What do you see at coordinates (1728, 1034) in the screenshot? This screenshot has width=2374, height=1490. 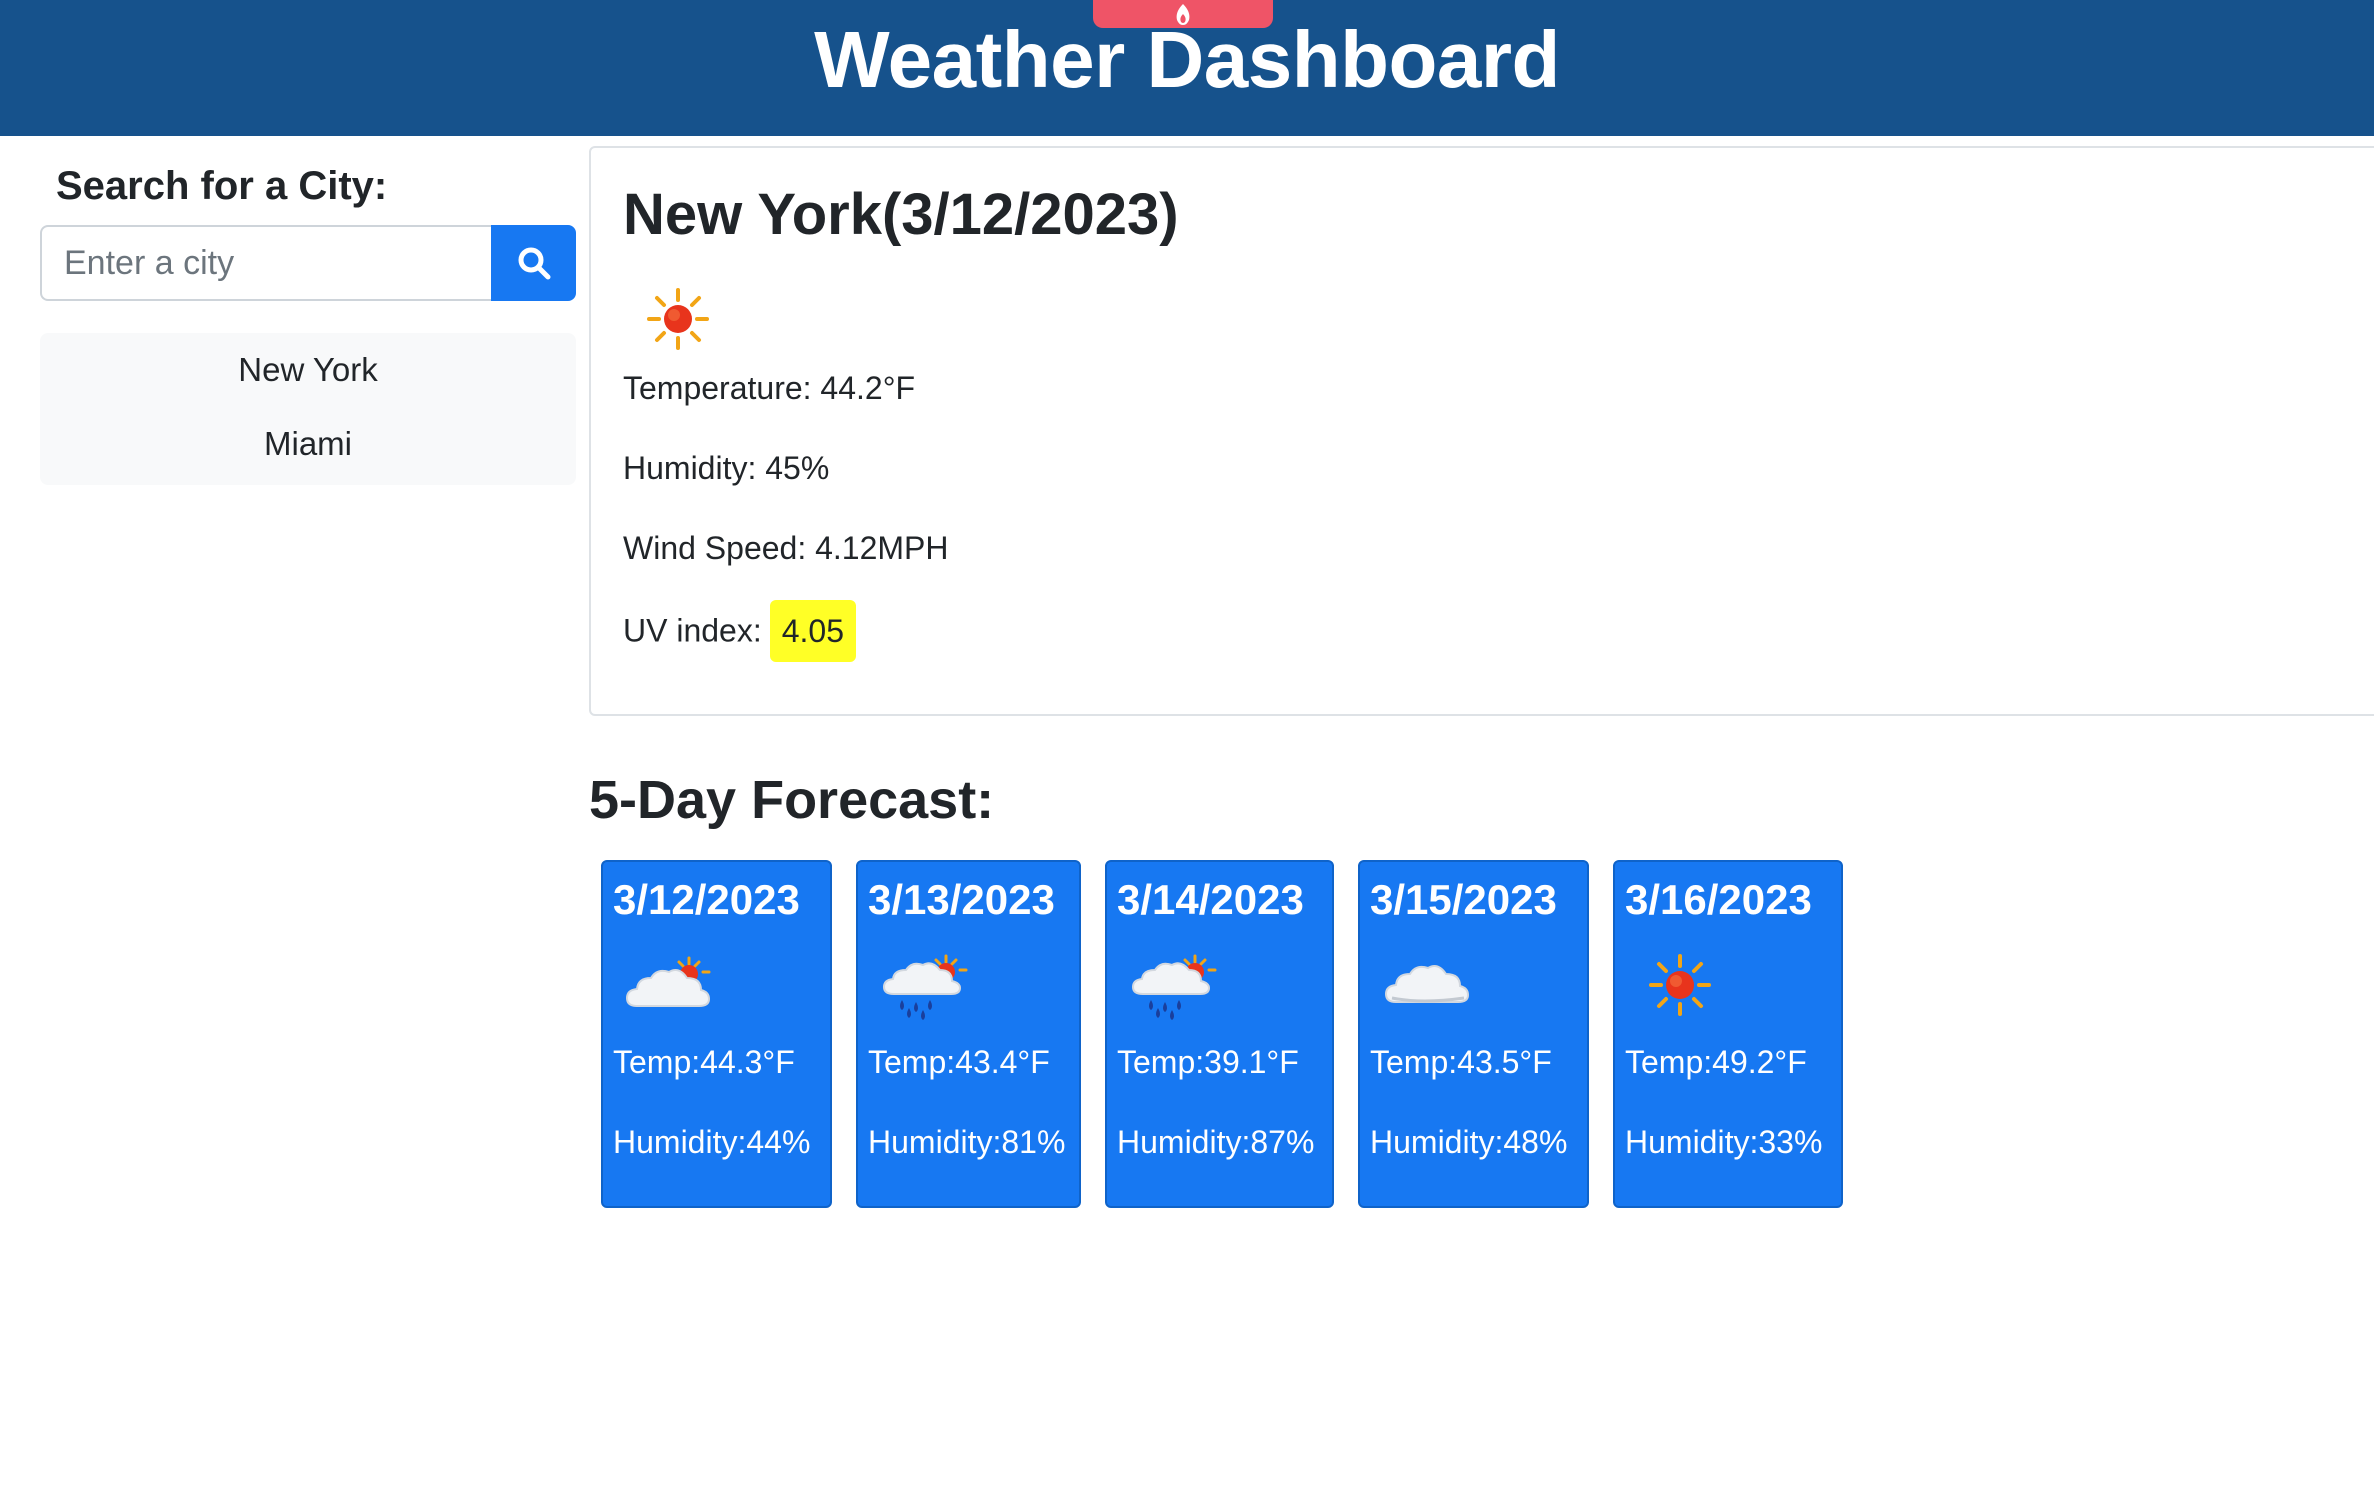 I see `forecast-card: 3/16/2023 Temp:49.2°F Humidity:33%` at bounding box center [1728, 1034].